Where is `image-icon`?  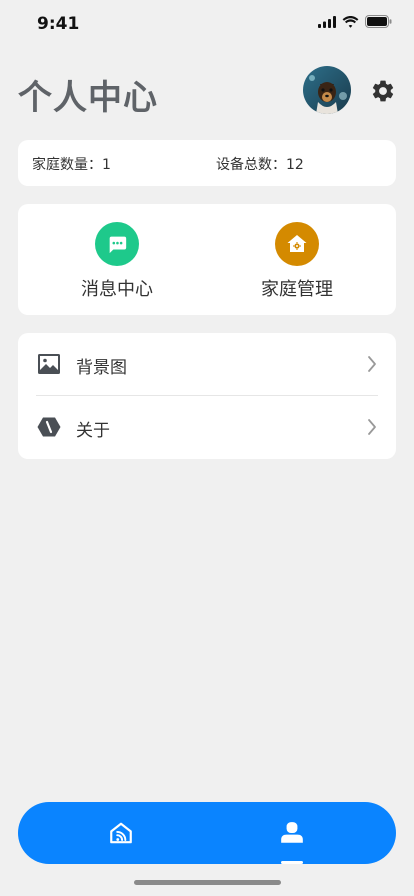 image-icon is located at coordinates (49, 364).